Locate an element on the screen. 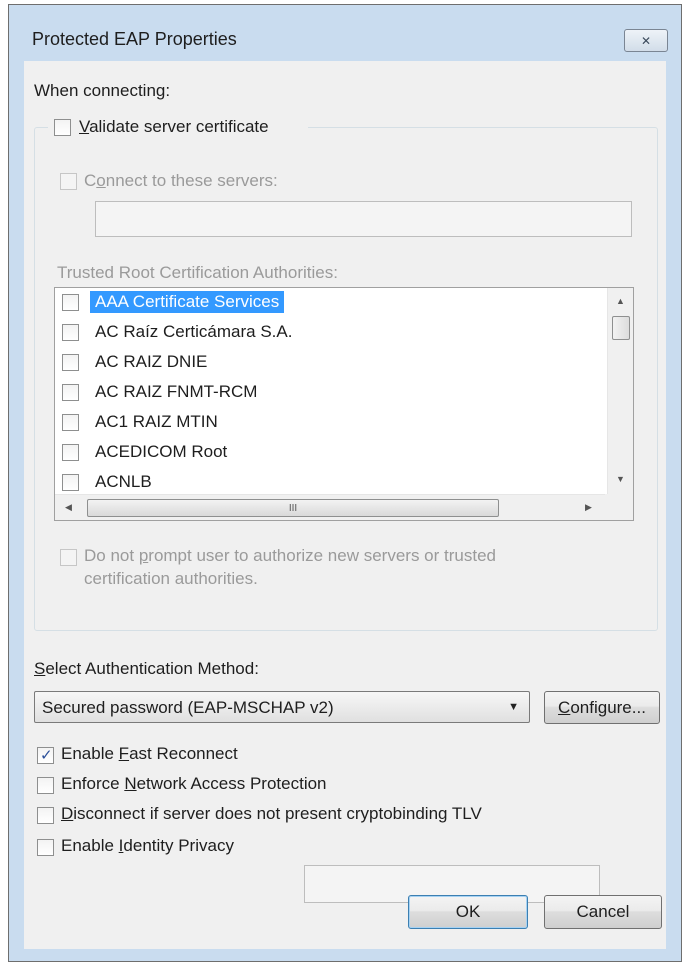 Image resolution: width=692 pixels, height=968 pixels. when-connecting-heading: When connecting: is located at coordinates (102, 90).